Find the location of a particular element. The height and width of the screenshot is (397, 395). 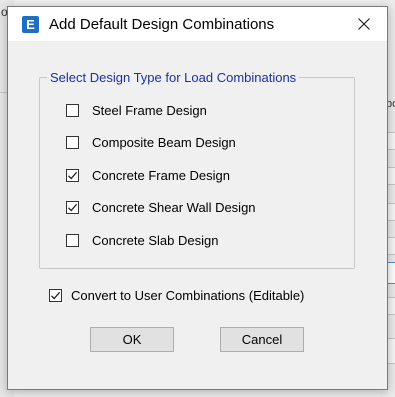

concrete-shear-wall-design-checkbox: Concrete Shear Wall Design is located at coordinates (161, 207).